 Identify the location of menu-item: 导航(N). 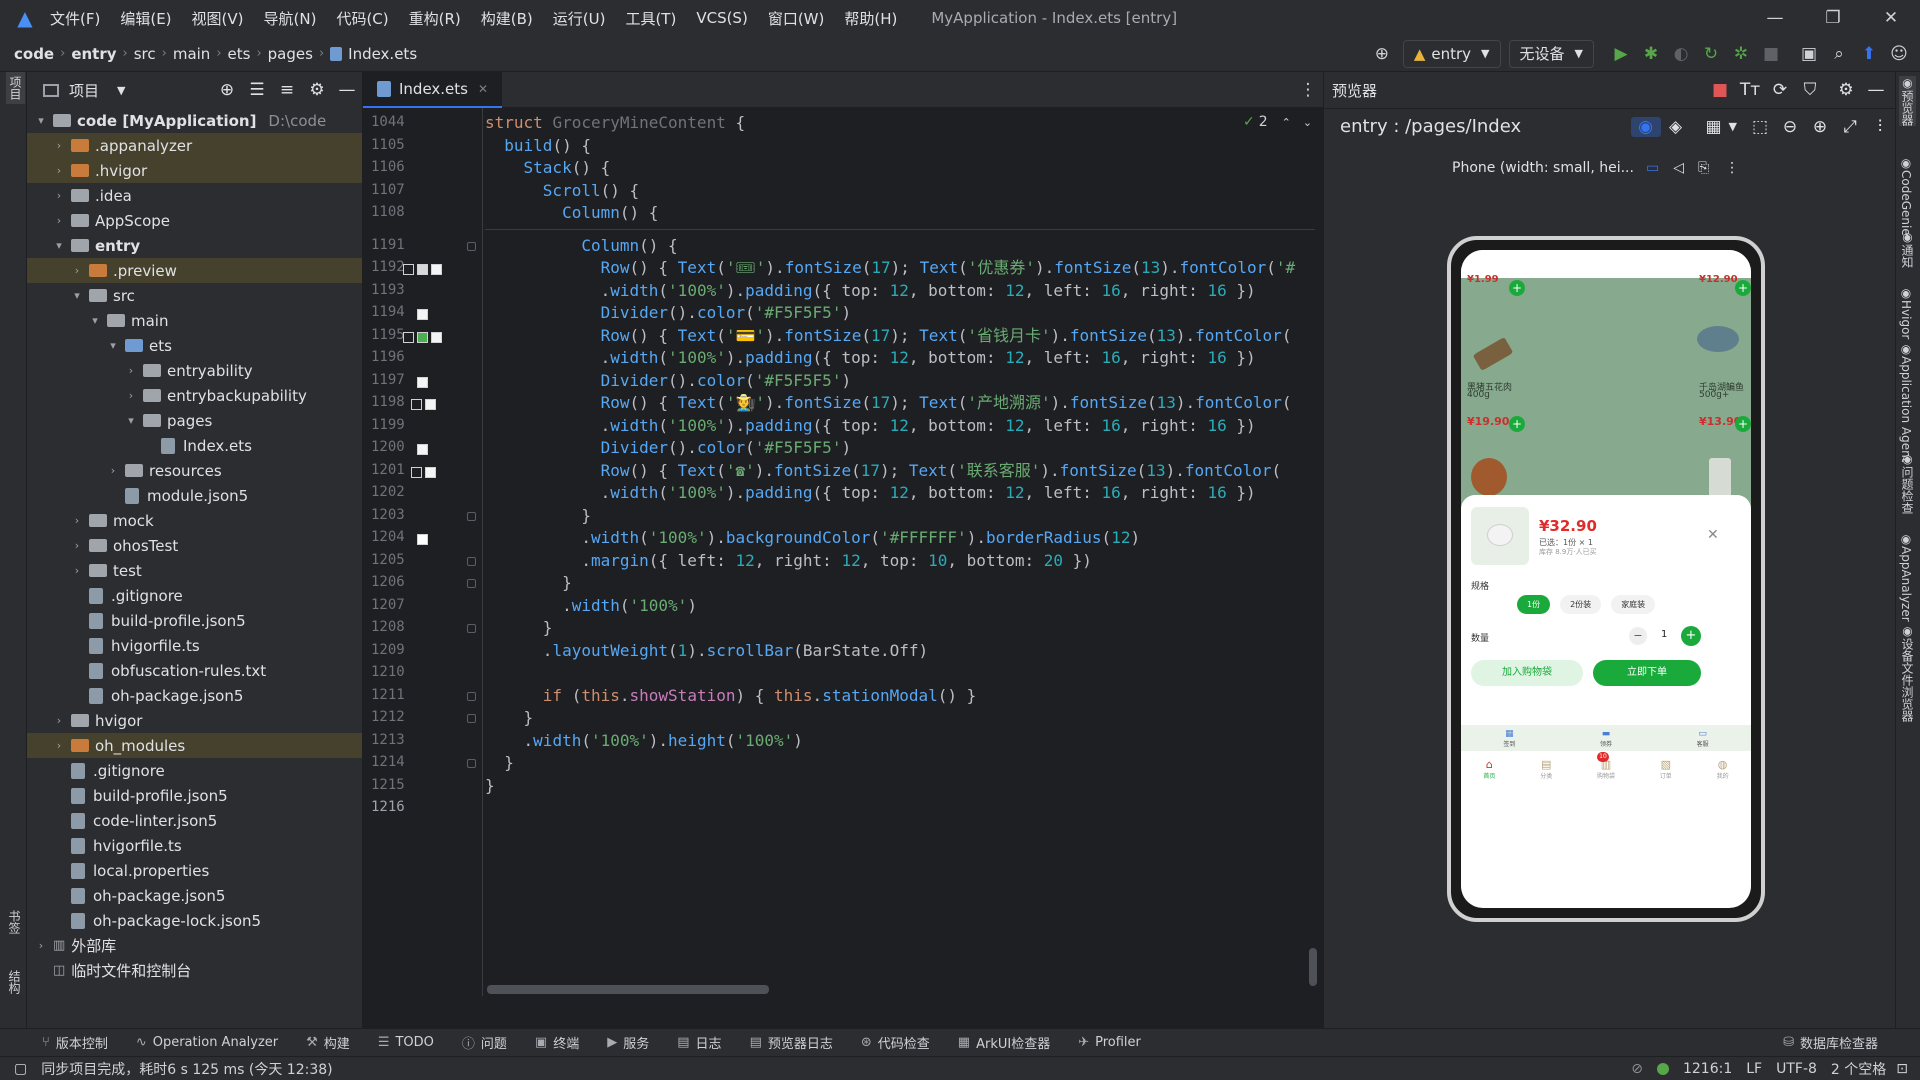
(290, 18).